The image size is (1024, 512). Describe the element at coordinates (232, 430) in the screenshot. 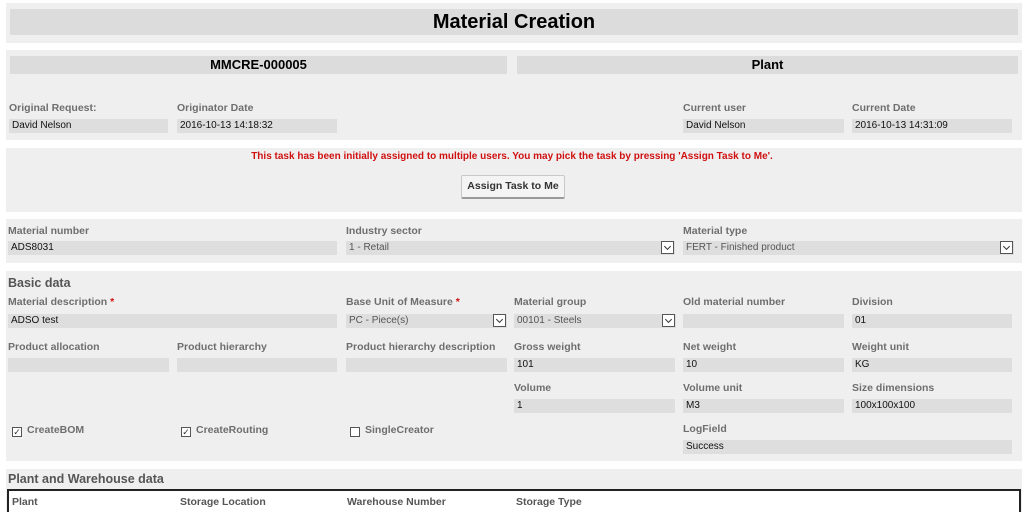

I see `create-routing-label: CreateRouting` at that location.